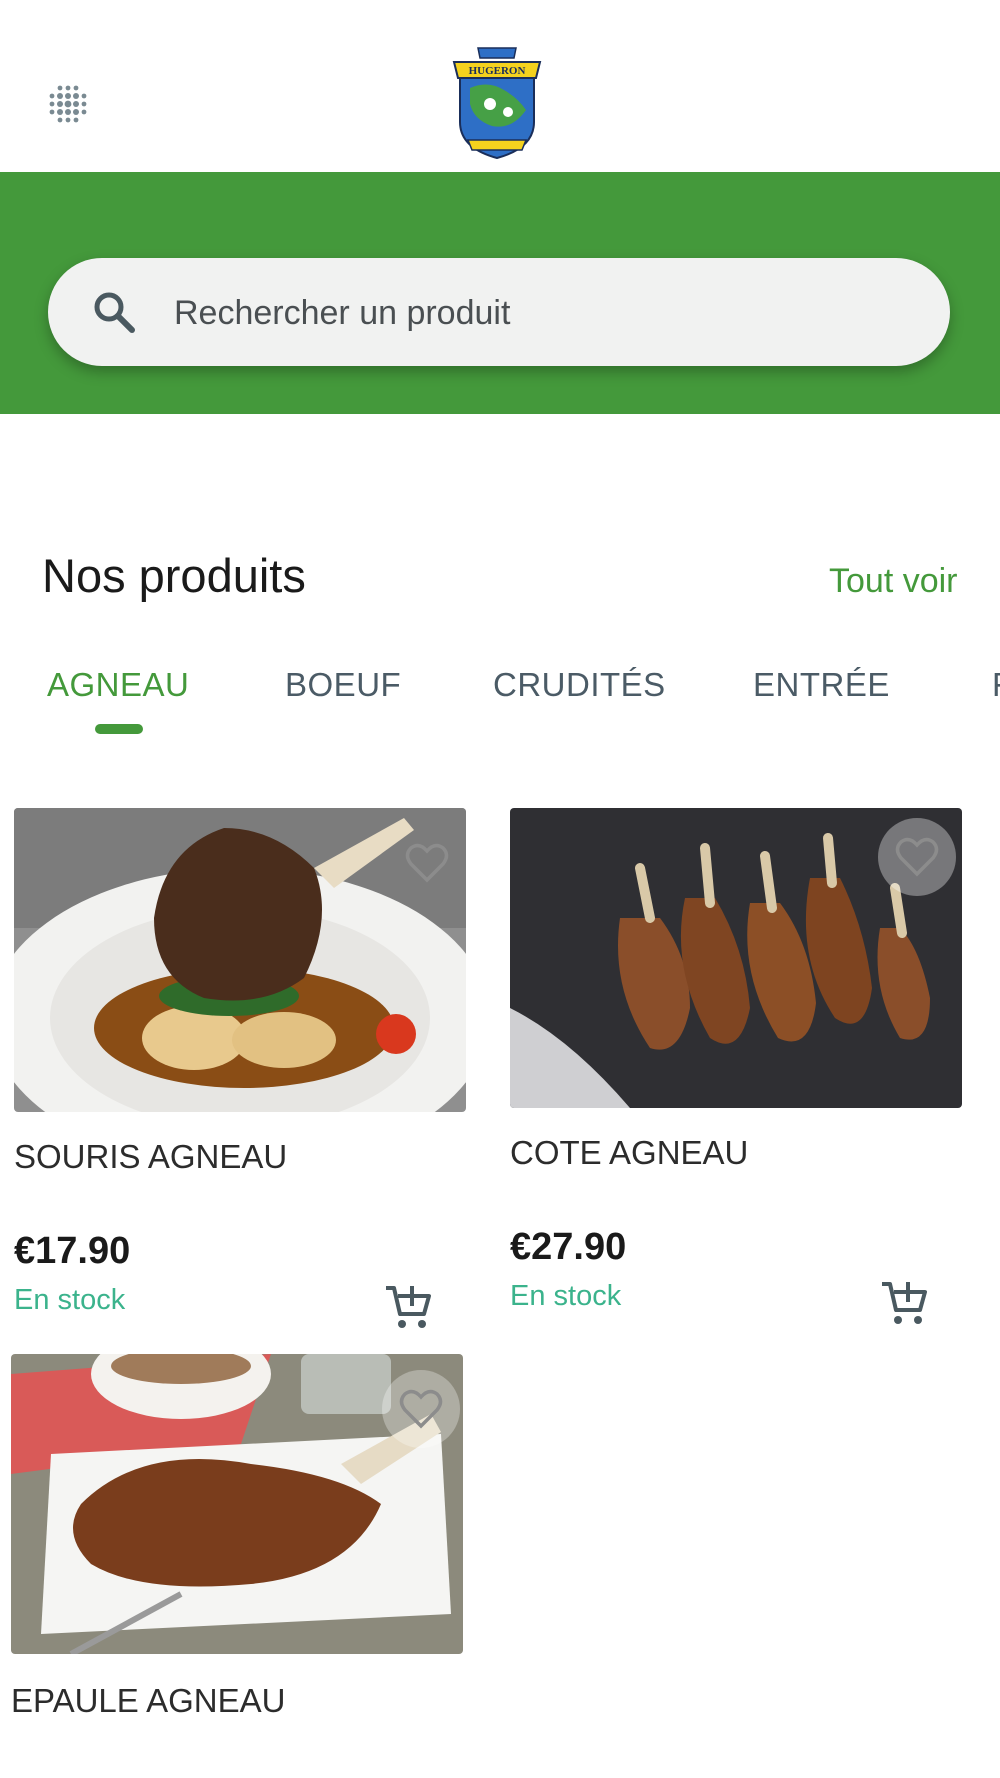 The image size is (1000, 1778). Describe the element at coordinates (497, 71) in the screenshot. I see `logo-text: HUGERON` at that location.